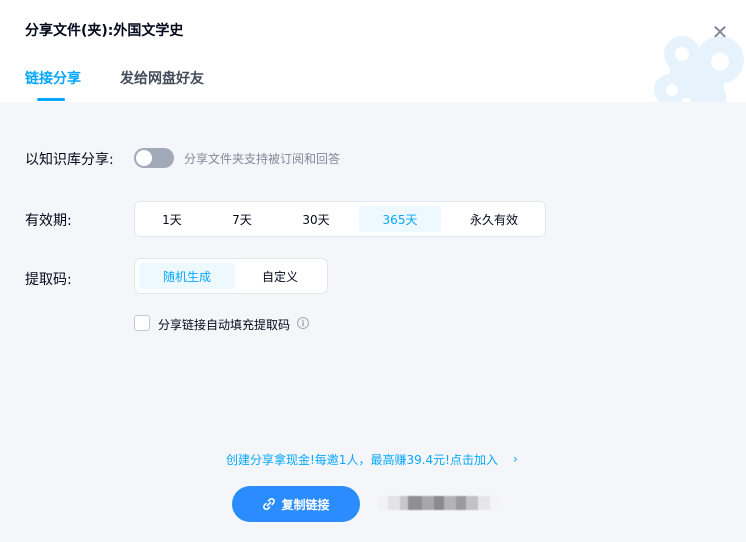 This screenshot has height=542, width=746. Describe the element at coordinates (280, 276) in the screenshot. I see `code-option-custom: 自定义` at that location.